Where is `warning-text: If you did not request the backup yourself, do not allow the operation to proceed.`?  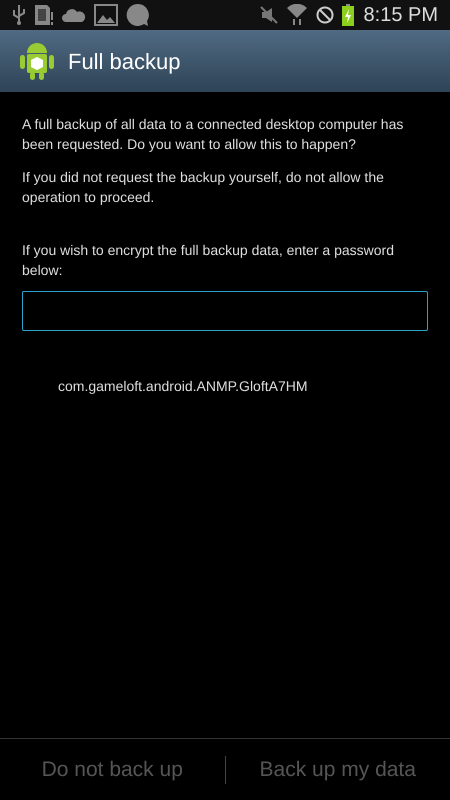 warning-text: If you did not request the backup yourself, do not allow the operation to proceed. is located at coordinates (203, 187).